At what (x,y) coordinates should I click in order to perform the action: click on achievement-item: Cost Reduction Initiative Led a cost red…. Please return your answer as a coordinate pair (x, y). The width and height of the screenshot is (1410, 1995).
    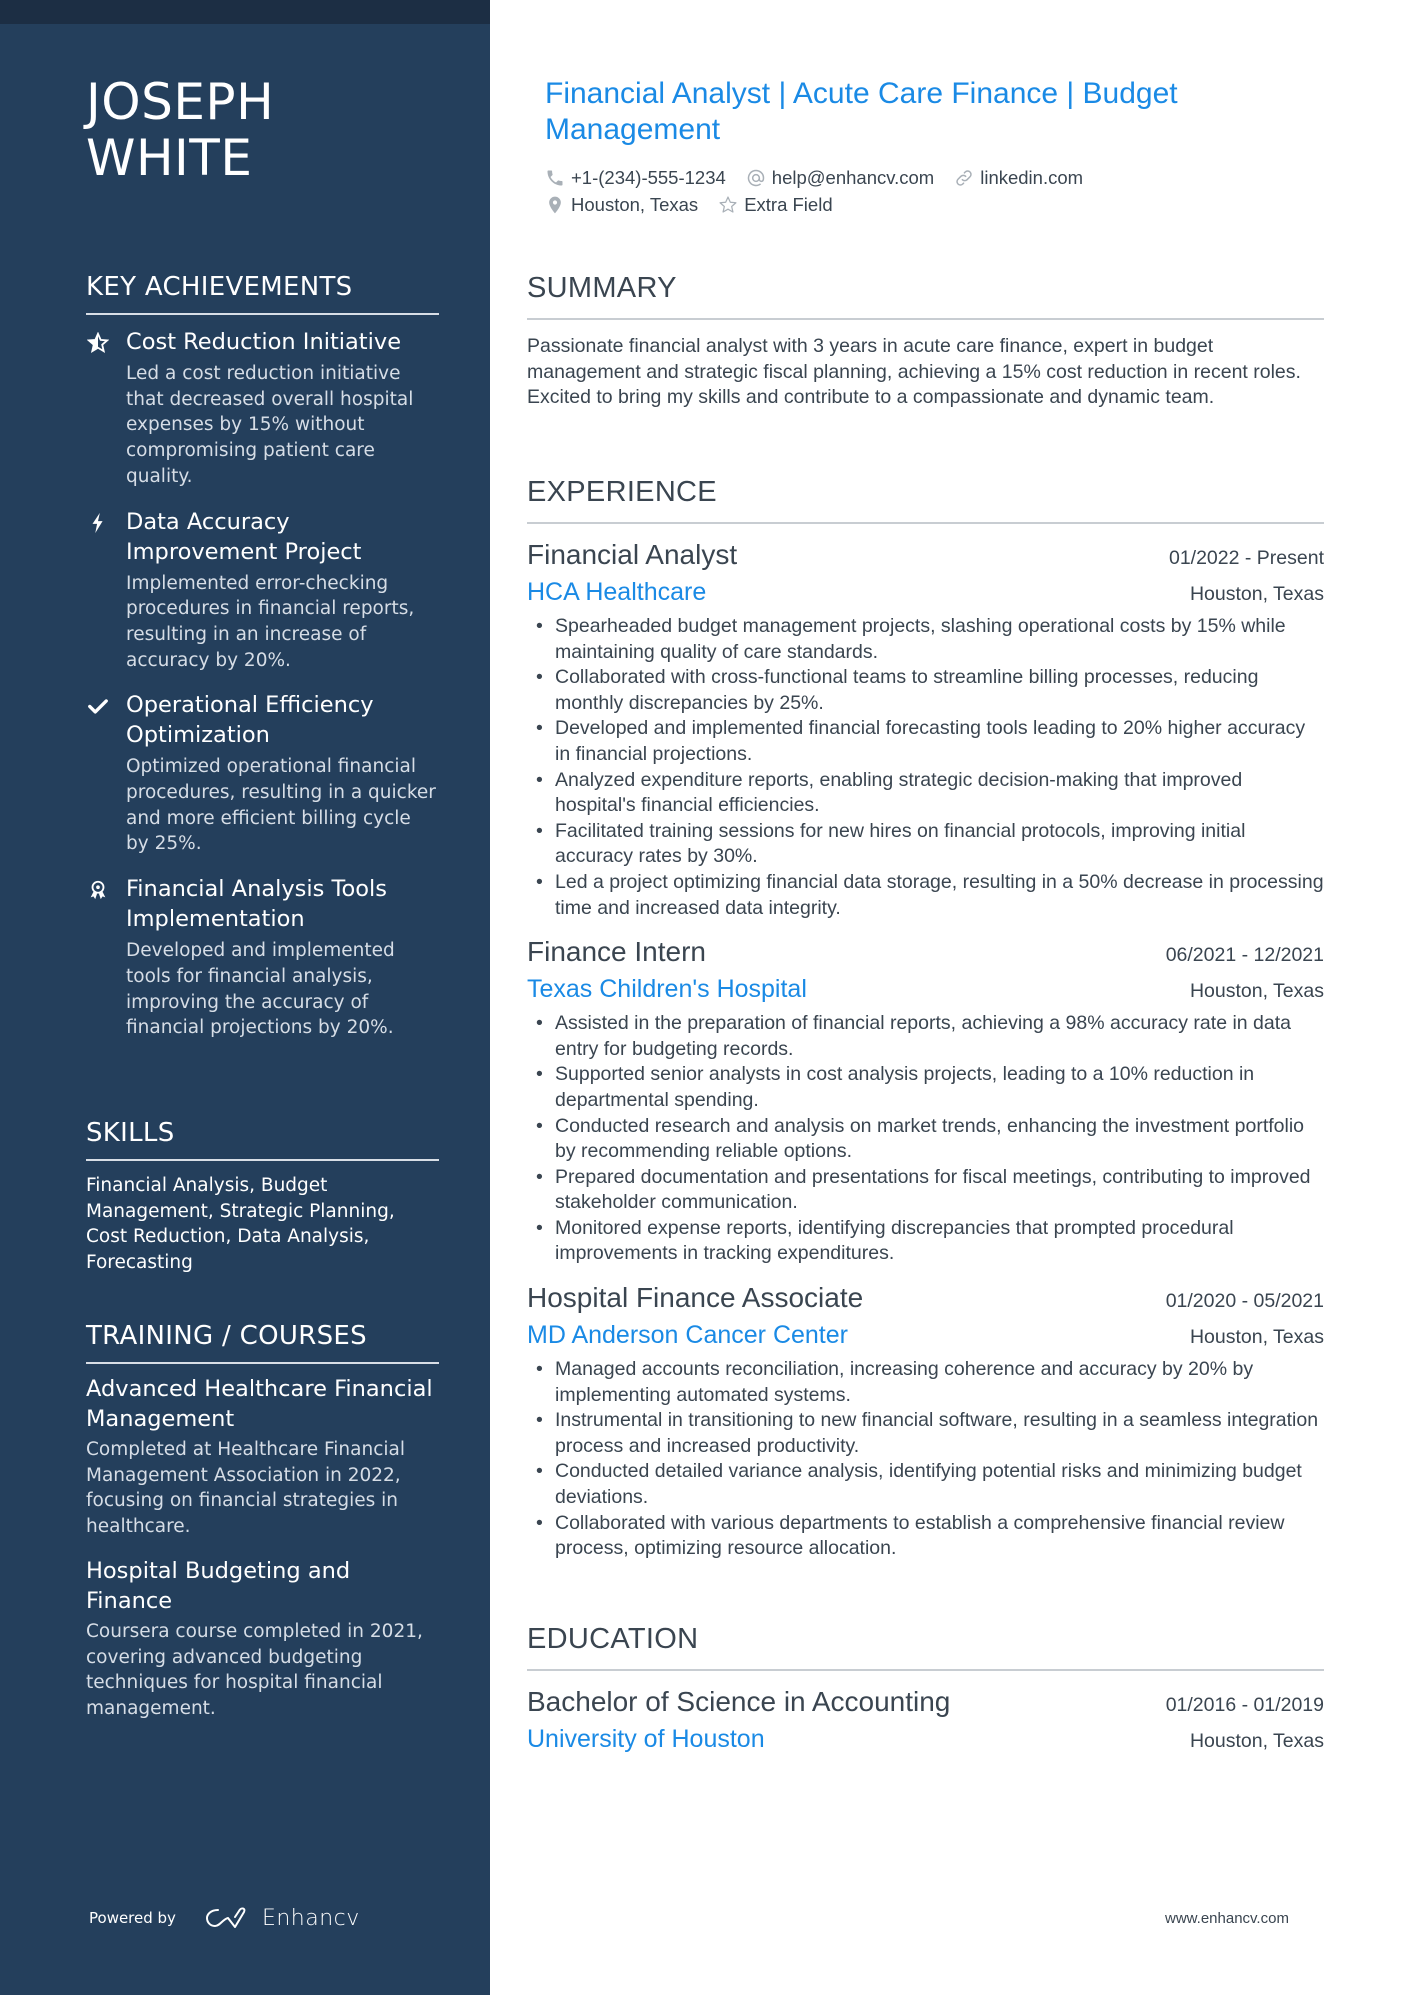
    Looking at the image, I should click on (262, 408).